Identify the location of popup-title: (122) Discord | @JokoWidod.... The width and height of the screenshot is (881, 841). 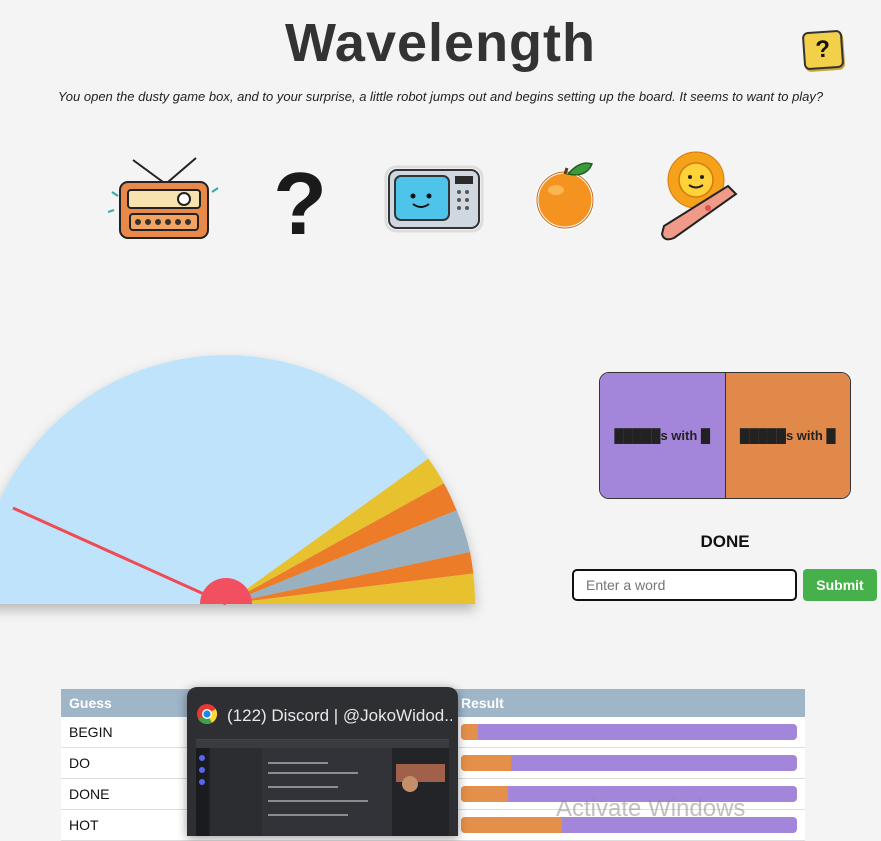
(339, 715).